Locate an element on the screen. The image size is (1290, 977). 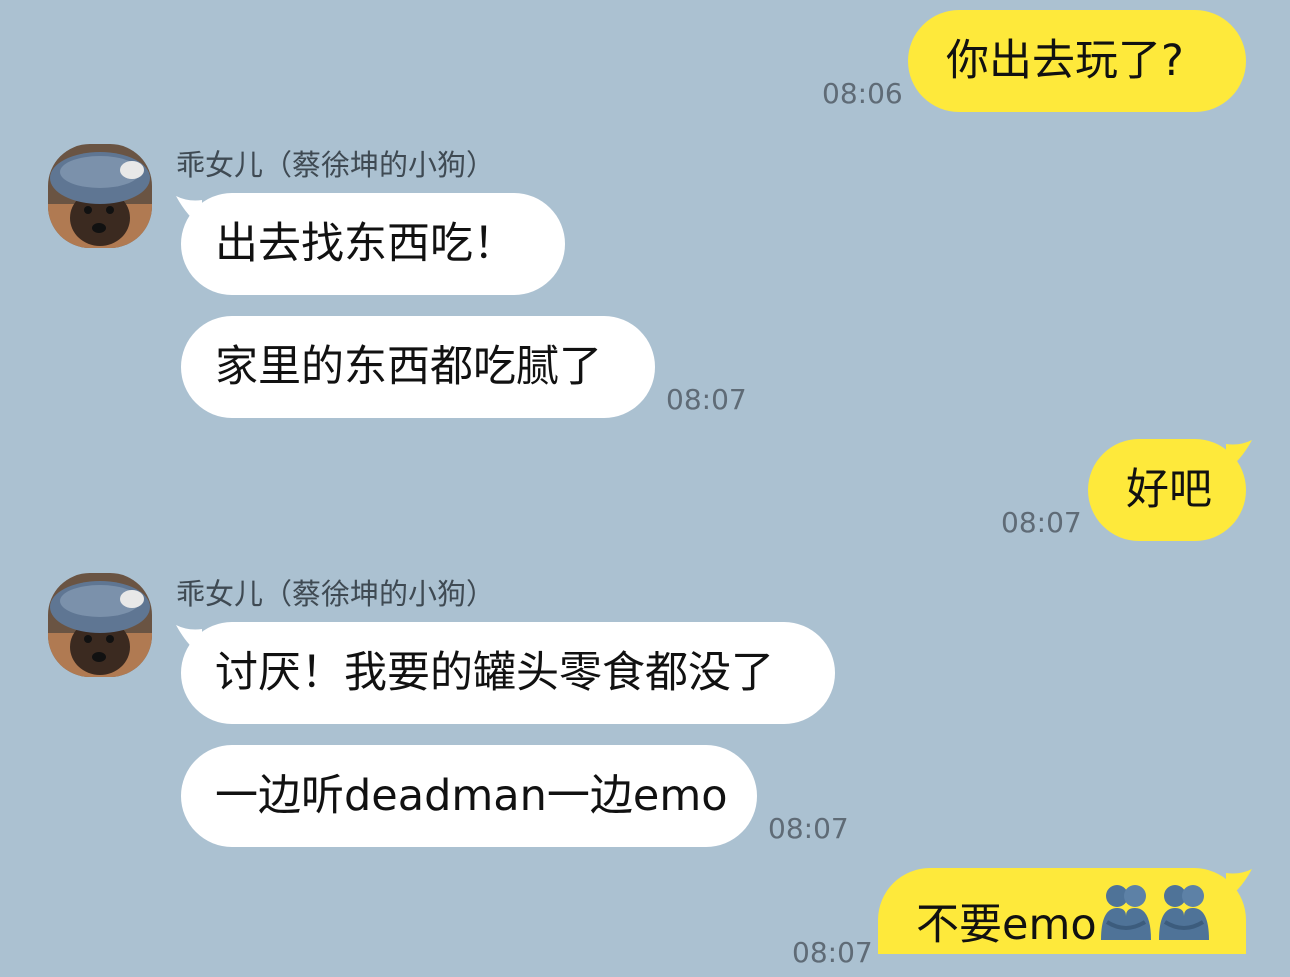
incoming-message-bubble: 家里的东西都吃腻了 is located at coordinates (418, 367).